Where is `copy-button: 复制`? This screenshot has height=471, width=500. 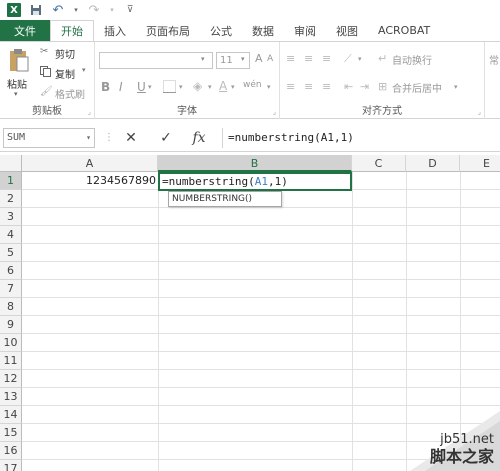 copy-button: 复制 is located at coordinates (65, 73).